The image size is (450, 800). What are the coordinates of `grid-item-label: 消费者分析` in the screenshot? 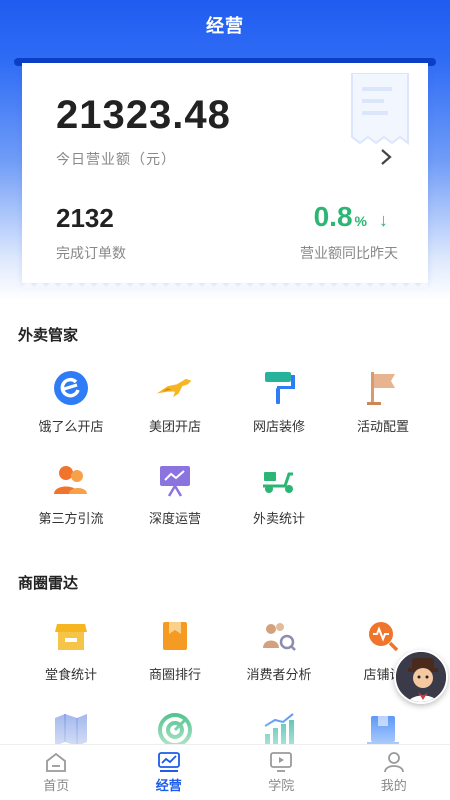 It's located at (279, 674).